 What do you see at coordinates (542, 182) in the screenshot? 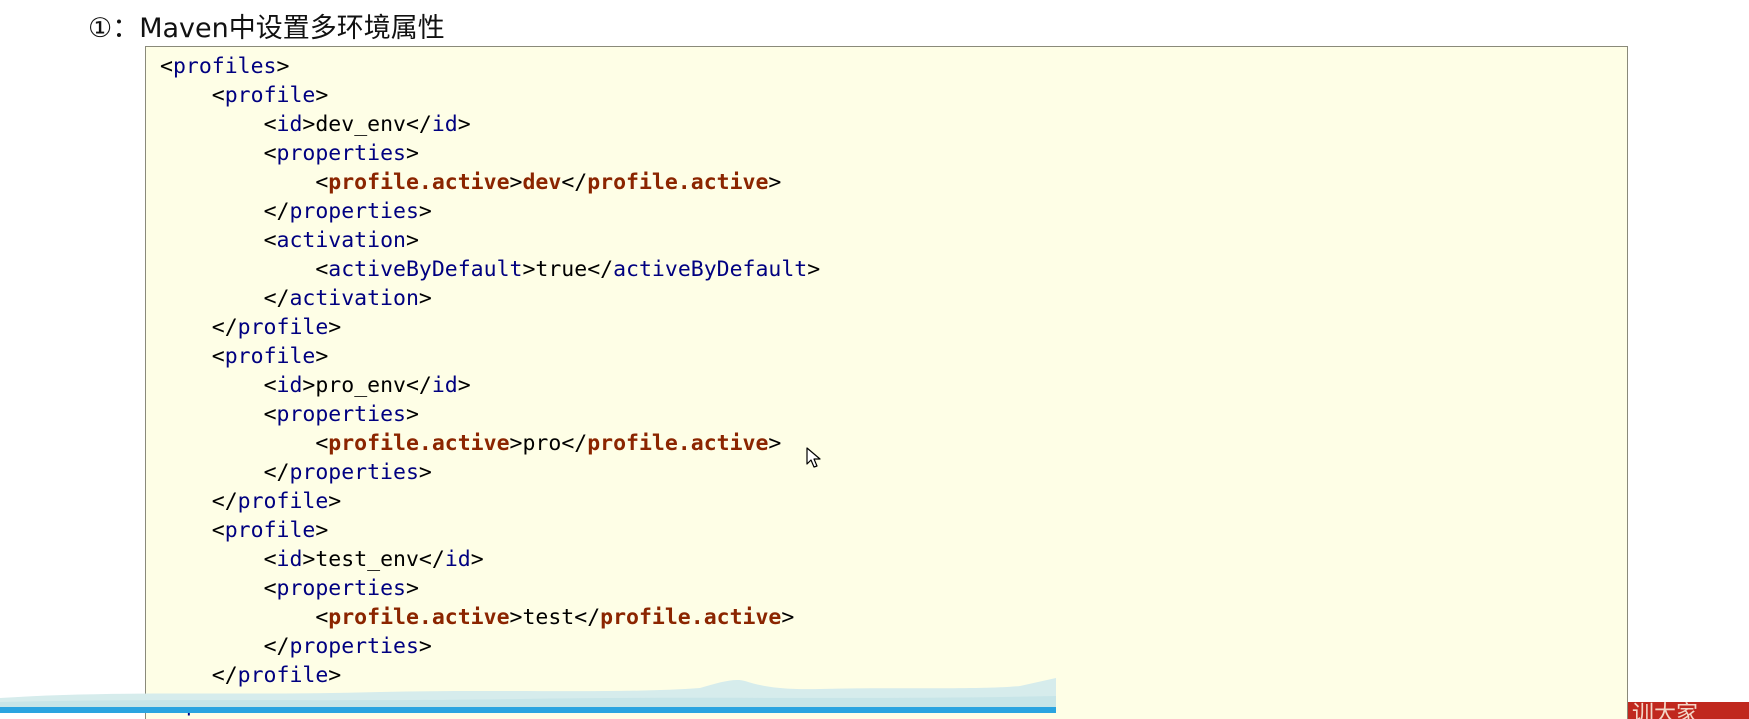
I see `xml-tag-name: dev` at bounding box center [542, 182].